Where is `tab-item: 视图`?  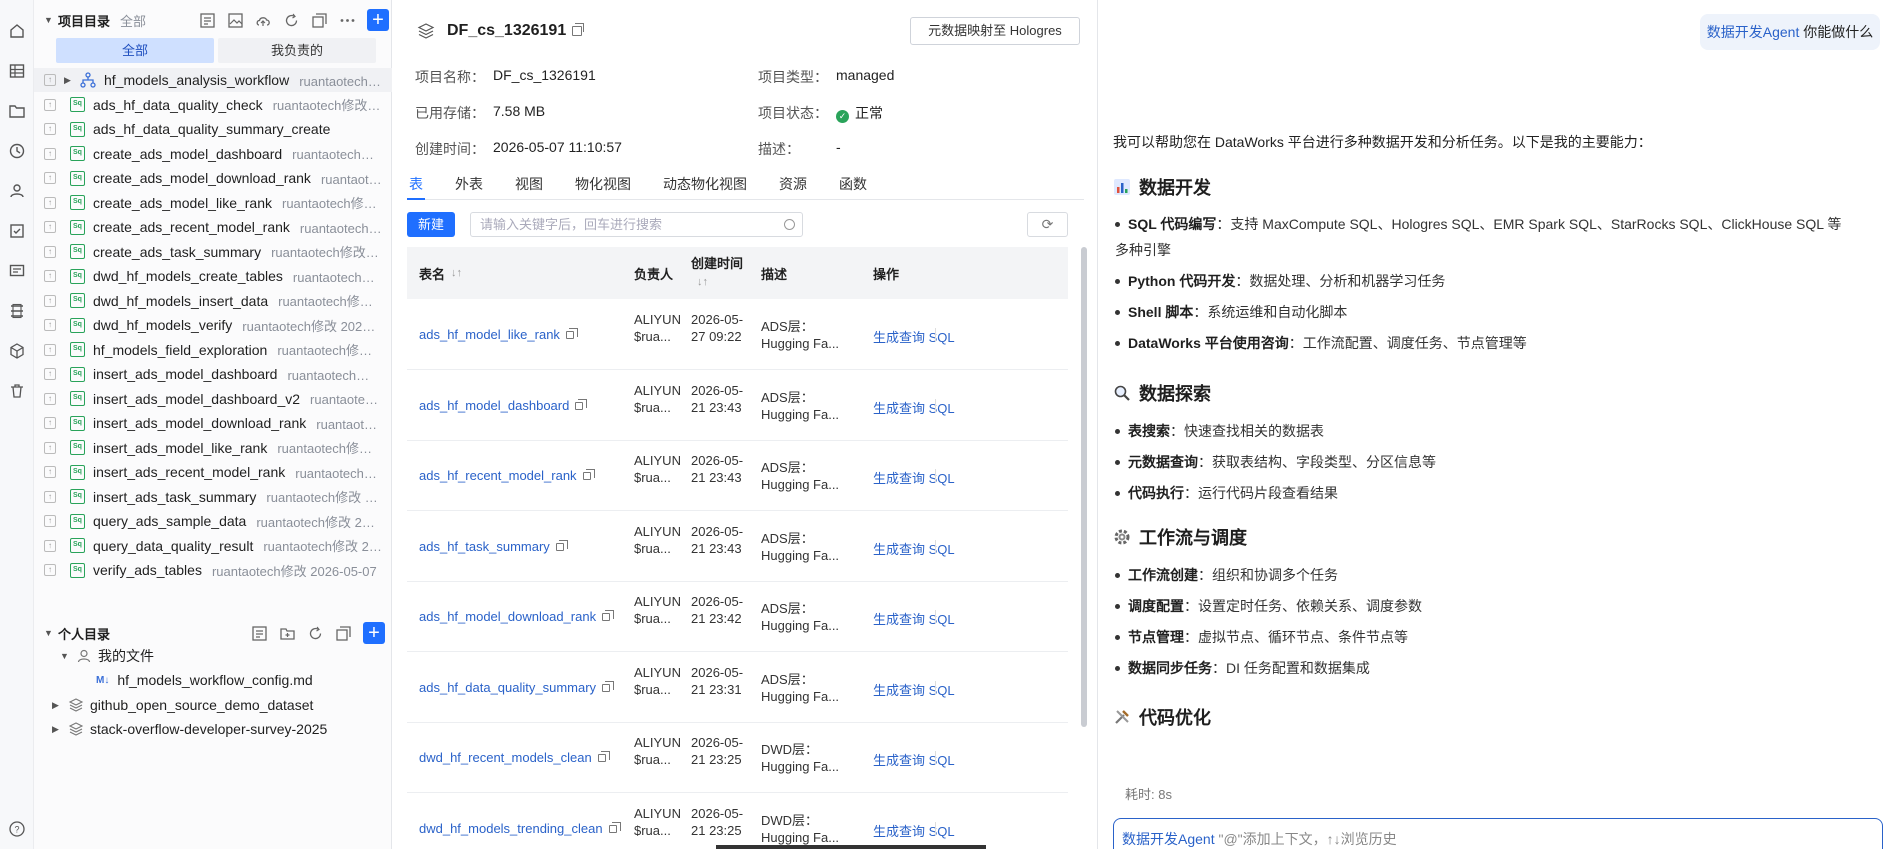
tab-item: 视图 is located at coordinates (529, 187).